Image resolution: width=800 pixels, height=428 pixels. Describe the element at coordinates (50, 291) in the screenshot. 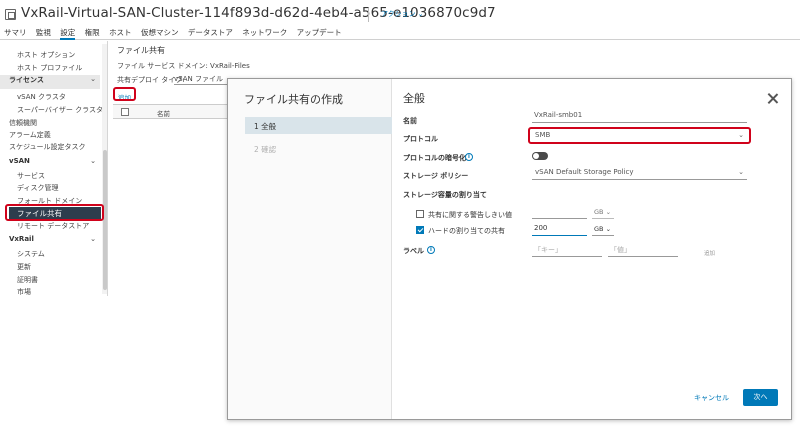

I see `sidebar-item-market: 市場` at that location.